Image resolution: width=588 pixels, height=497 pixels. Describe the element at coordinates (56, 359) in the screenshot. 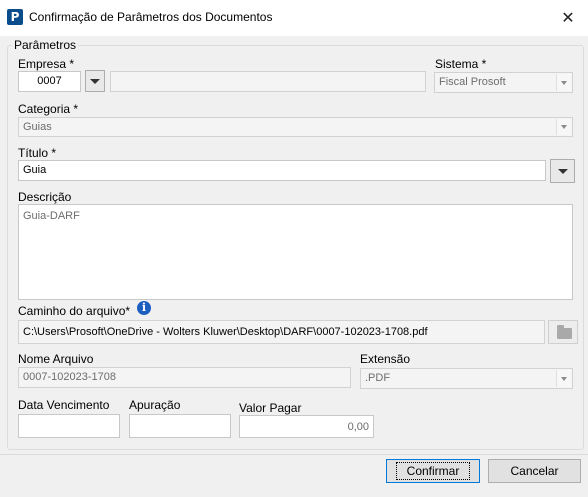

I see `nome-arquivo-label: Nome Arquivo` at that location.